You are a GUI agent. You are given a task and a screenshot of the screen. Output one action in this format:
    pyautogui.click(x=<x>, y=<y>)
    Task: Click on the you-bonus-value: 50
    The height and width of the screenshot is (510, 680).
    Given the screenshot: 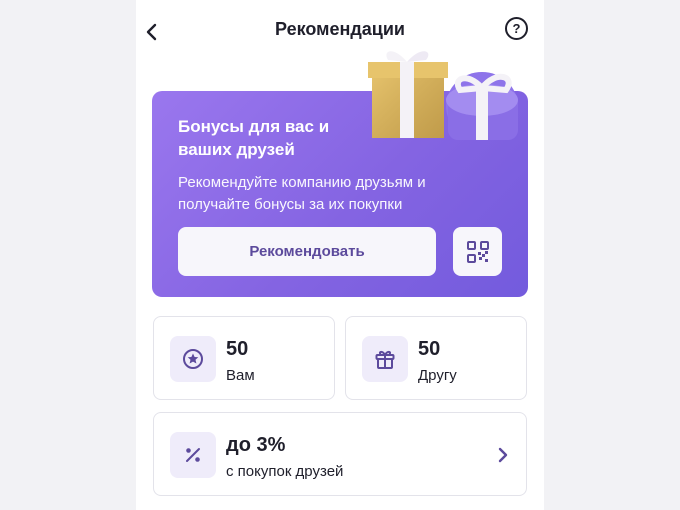 What is the action you would take?
    pyautogui.click(x=237, y=349)
    